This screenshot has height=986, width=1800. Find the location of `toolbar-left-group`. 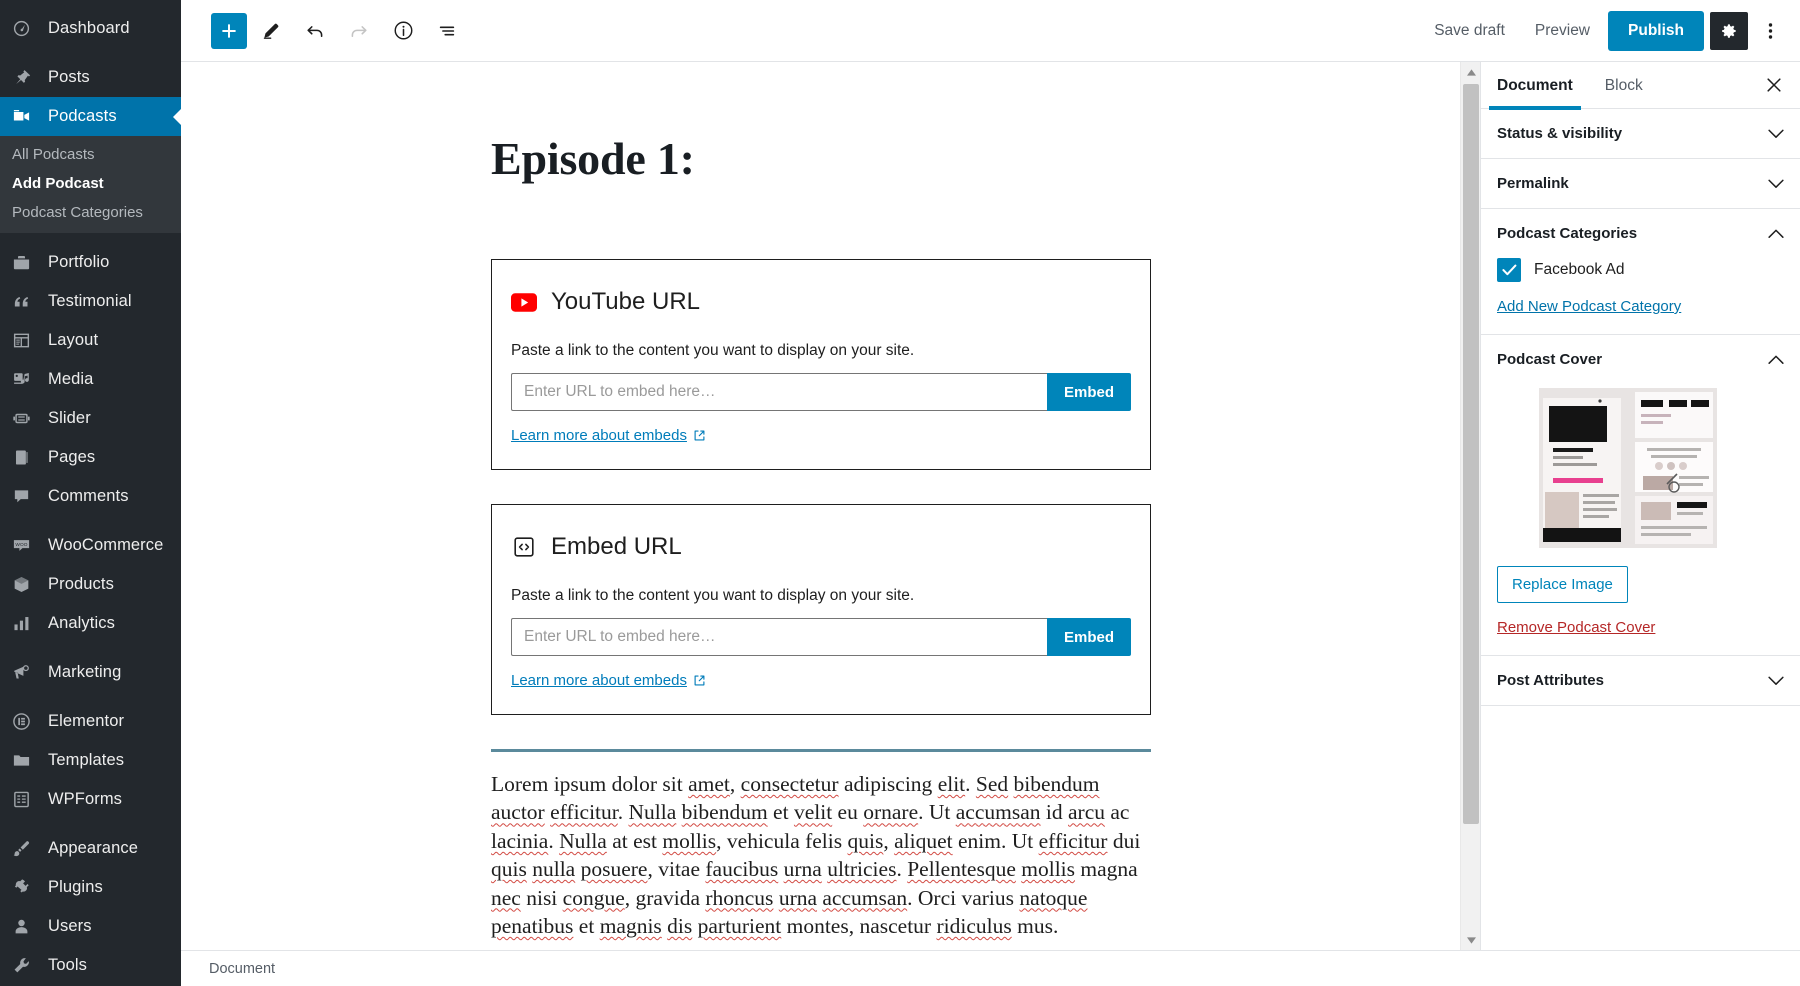

toolbar-left-group is located at coordinates (339, 31).